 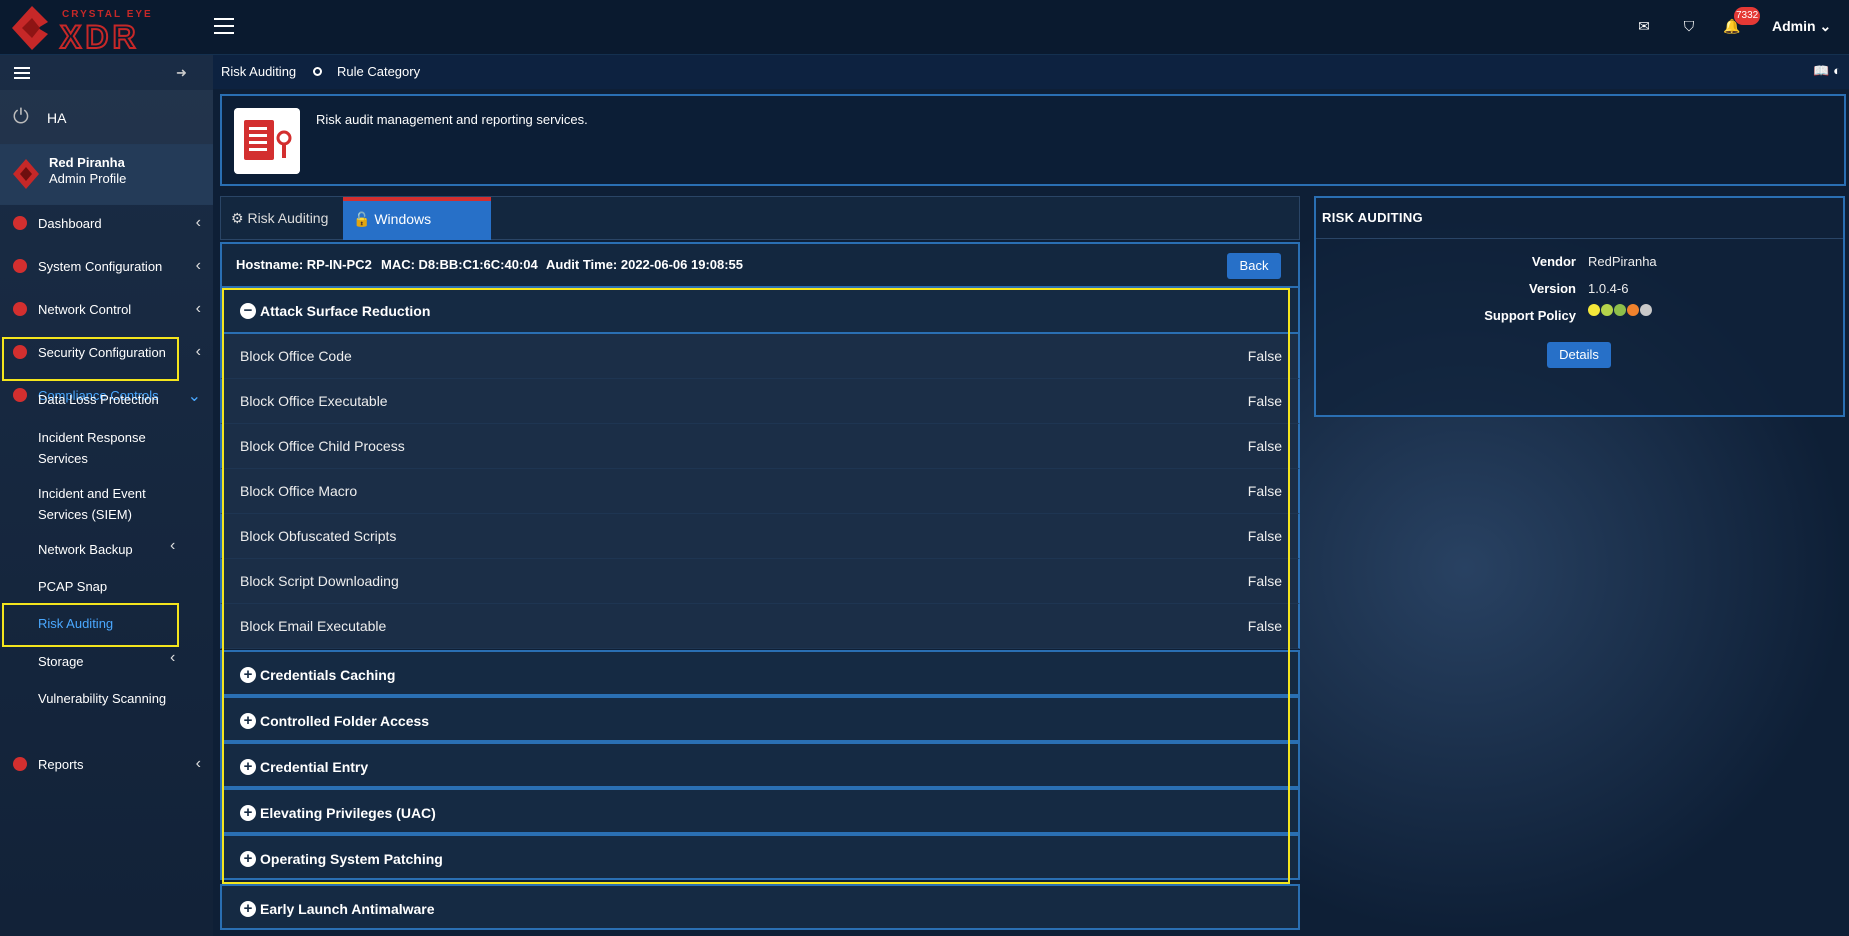 I want to click on profile-name: Red Piranha, so click(x=87, y=162).